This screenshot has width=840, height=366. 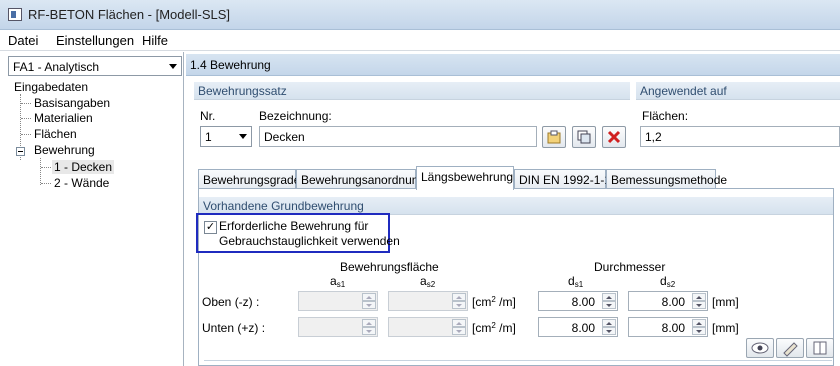 I want to click on app-icon, so click(x=15, y=14).